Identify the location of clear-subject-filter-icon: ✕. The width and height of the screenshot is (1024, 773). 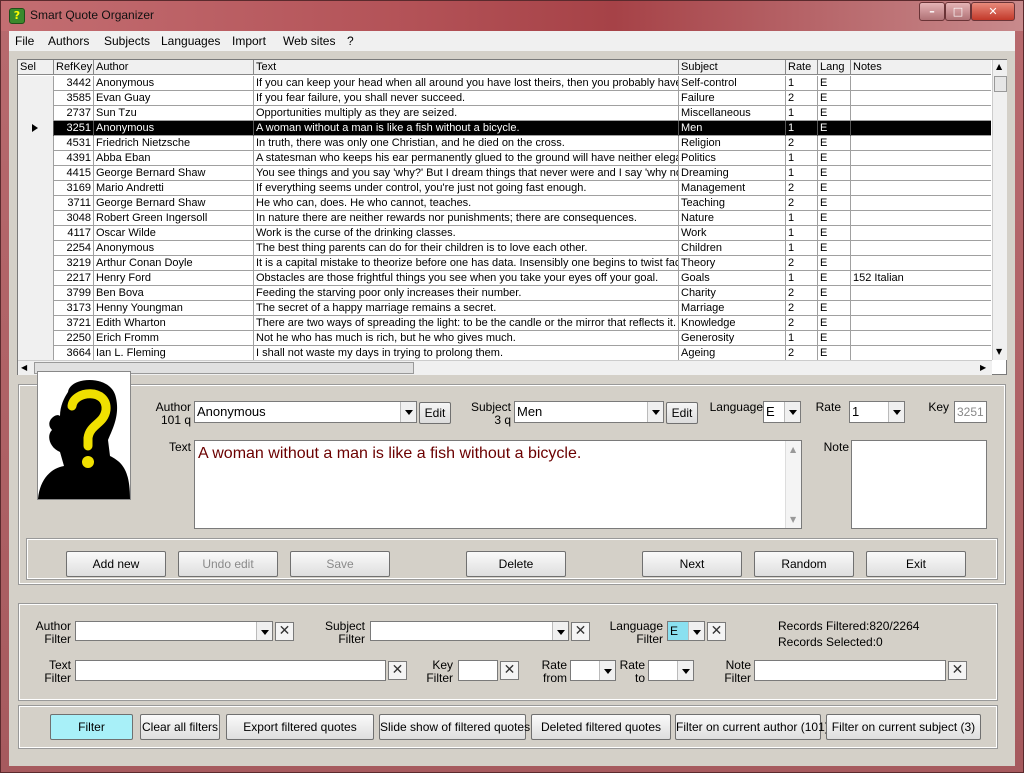
(580, 631).